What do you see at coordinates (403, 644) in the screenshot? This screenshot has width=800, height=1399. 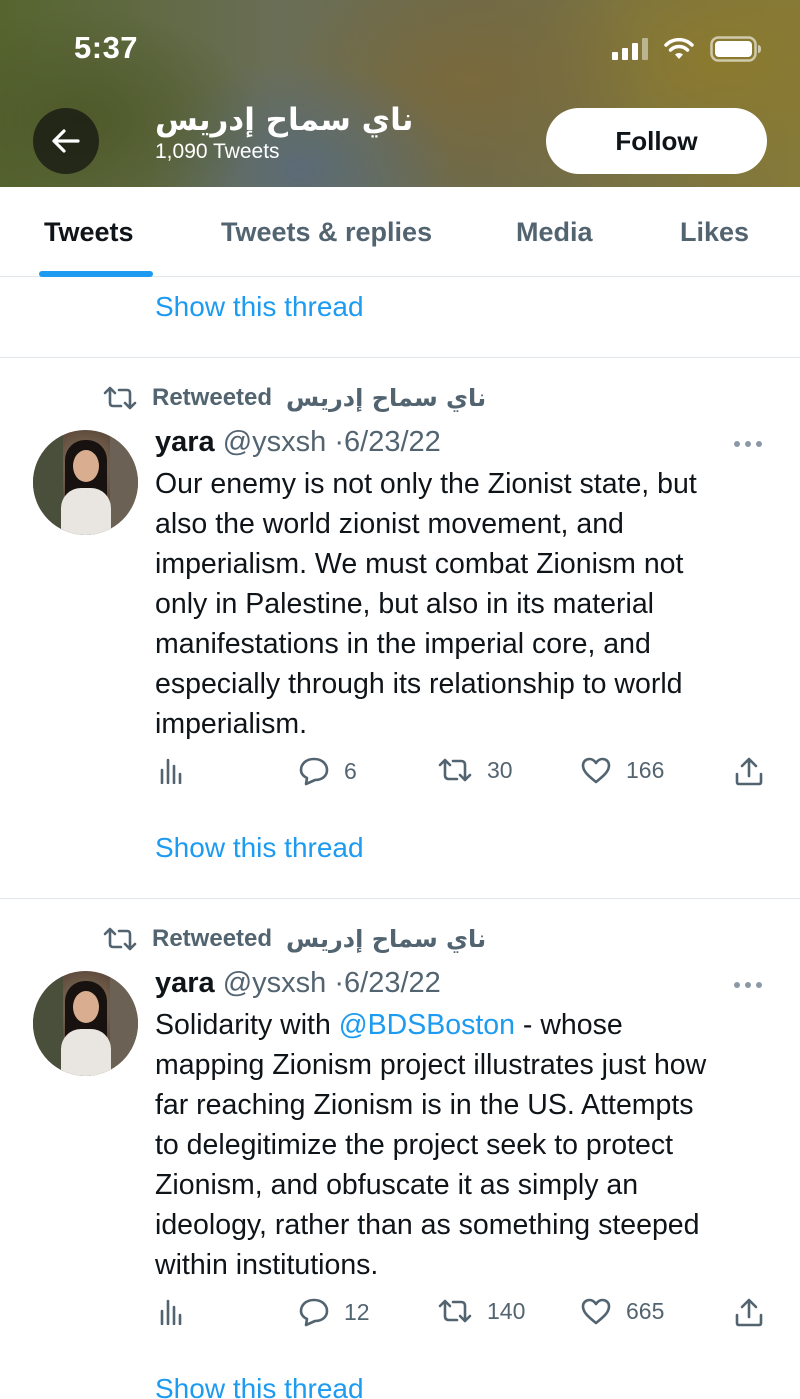 I see `tweet-line: manifestations in the imperial core, and` at bounding box center [403, 644].